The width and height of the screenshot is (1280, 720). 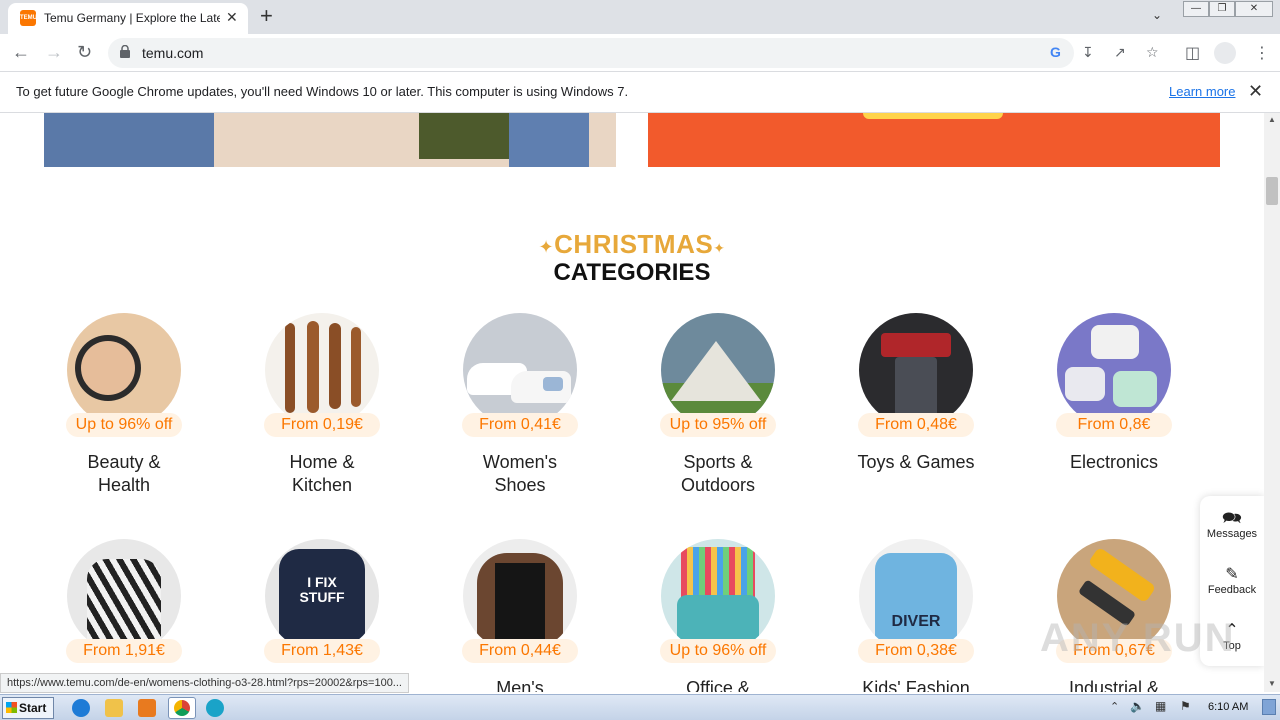 What do you see at coordinates (322, 425) in the screenshot?
I see `category-badge: From 0,19€` at bounding box center [322, 425].